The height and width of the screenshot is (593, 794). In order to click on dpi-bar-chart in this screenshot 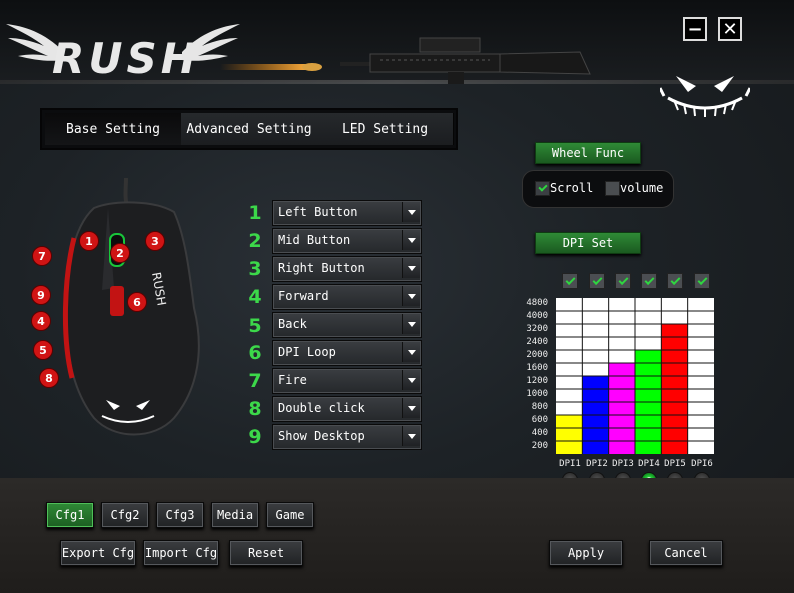, I will do `click(635, 376)`.